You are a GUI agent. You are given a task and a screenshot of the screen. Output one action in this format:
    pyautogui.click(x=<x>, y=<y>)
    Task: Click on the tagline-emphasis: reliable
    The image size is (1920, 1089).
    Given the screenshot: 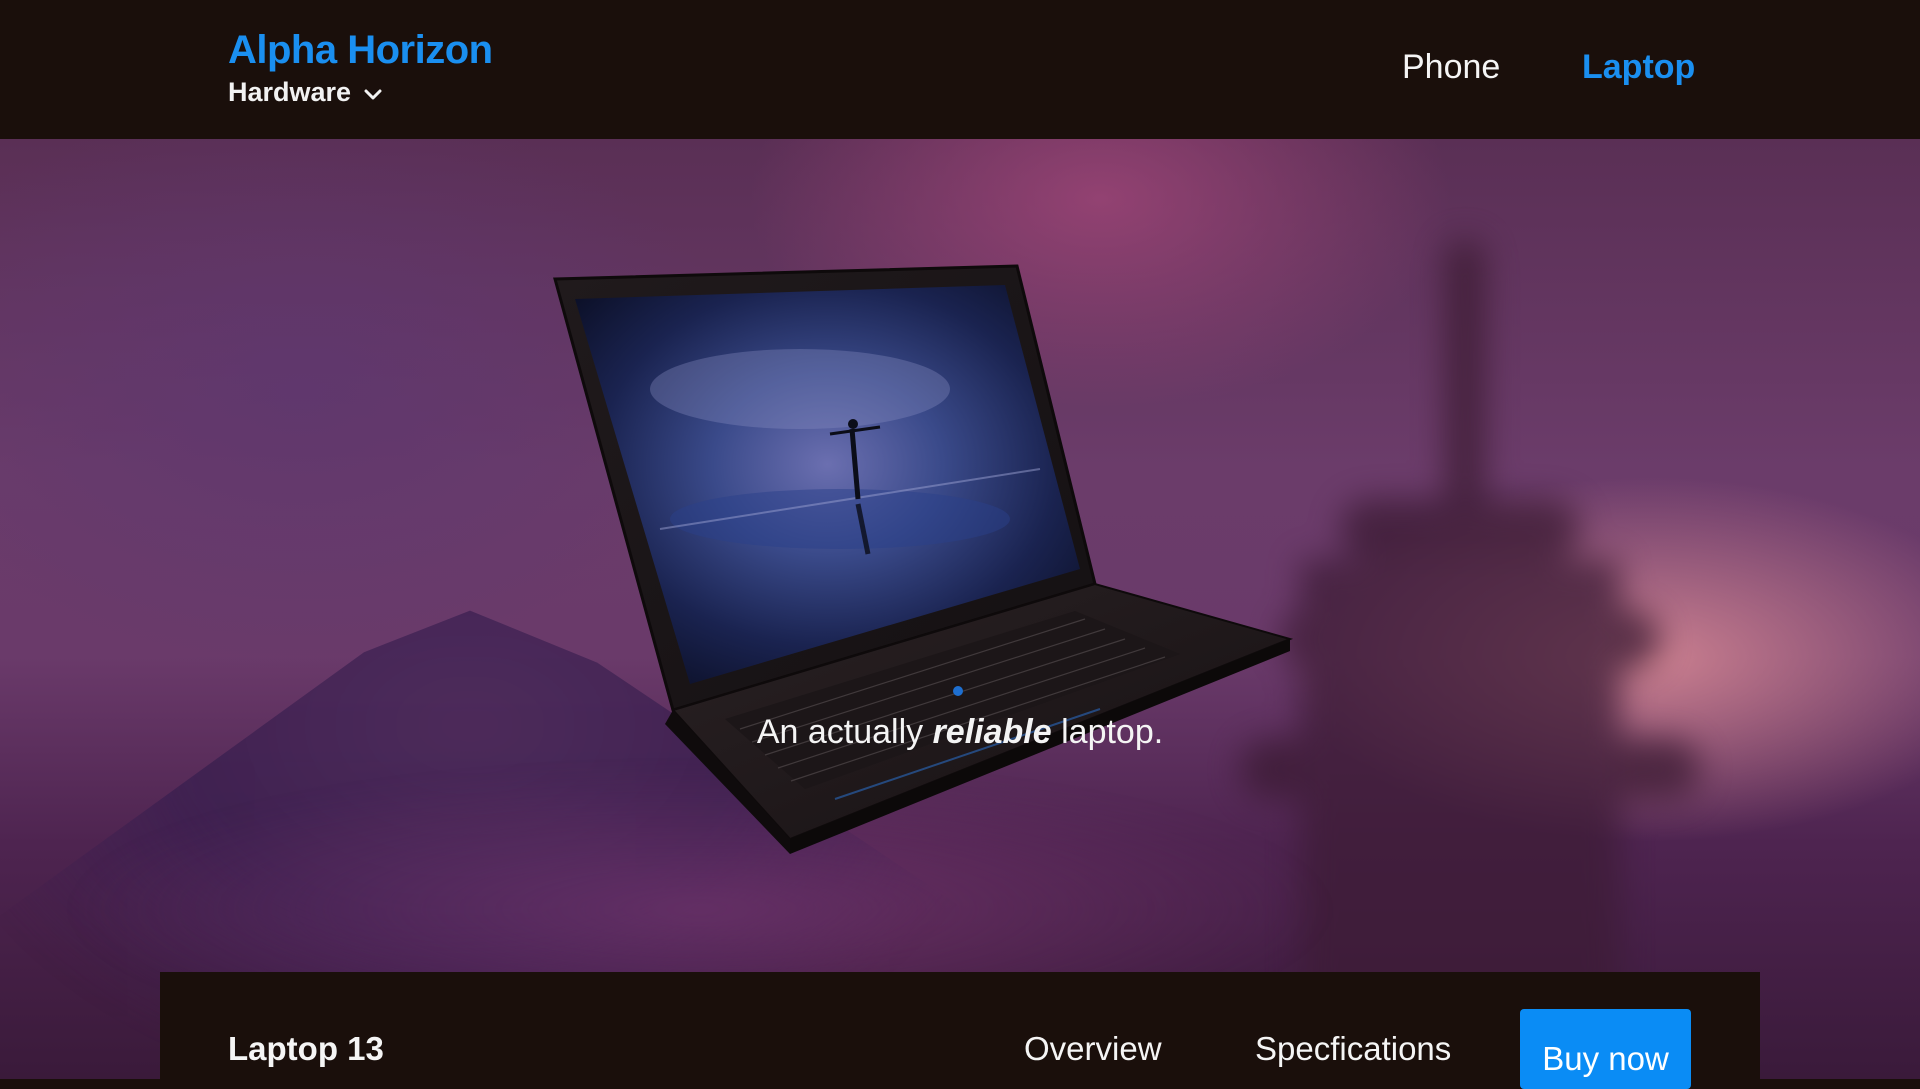 What is the action you would take?
    pyautogui.click(x=992, y=732)
    